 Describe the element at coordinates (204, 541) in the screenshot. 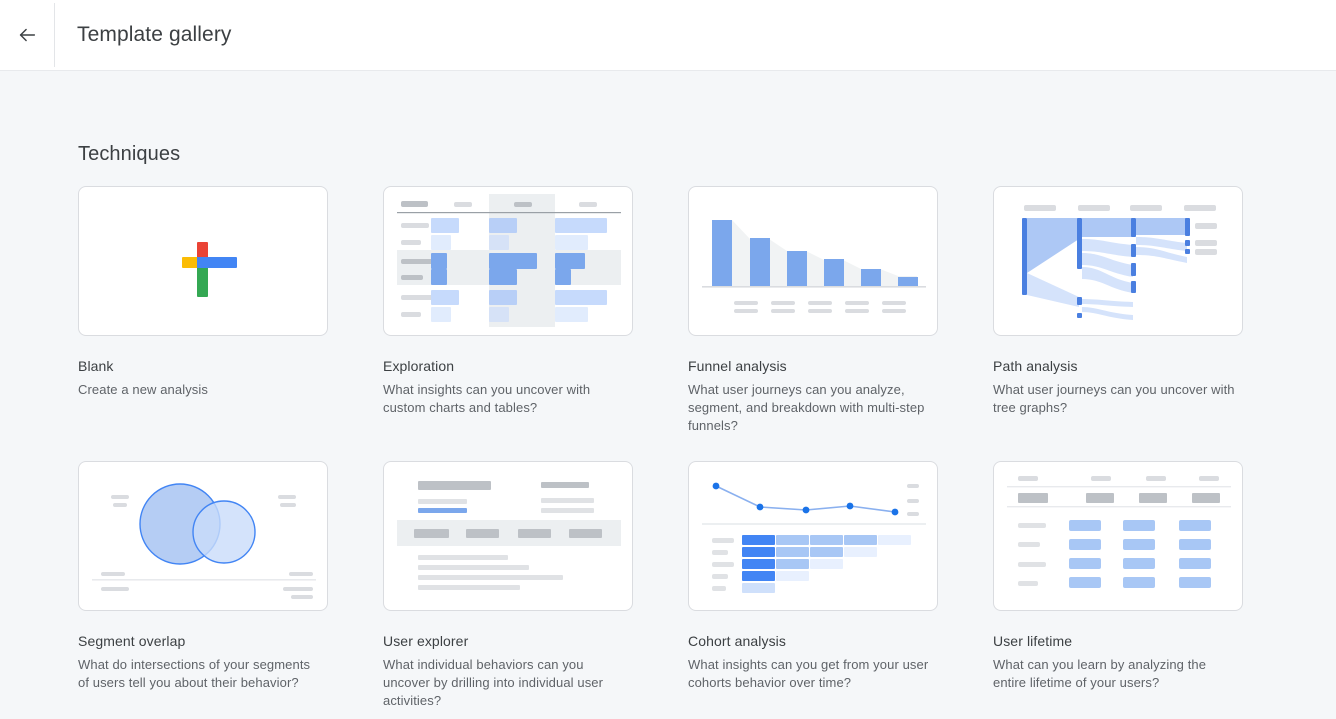

I see `venn-diagram-icon` at that location.